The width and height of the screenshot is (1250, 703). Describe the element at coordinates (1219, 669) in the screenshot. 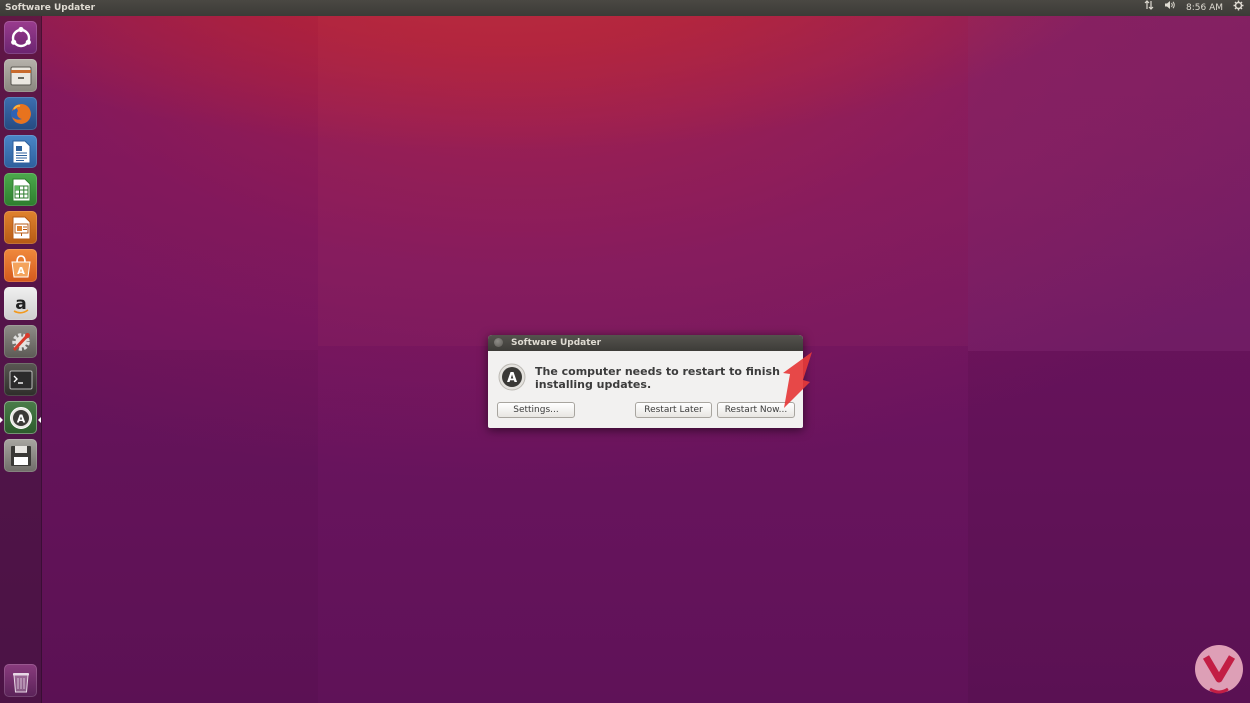

I see `watermark-logo-icon` at that location.